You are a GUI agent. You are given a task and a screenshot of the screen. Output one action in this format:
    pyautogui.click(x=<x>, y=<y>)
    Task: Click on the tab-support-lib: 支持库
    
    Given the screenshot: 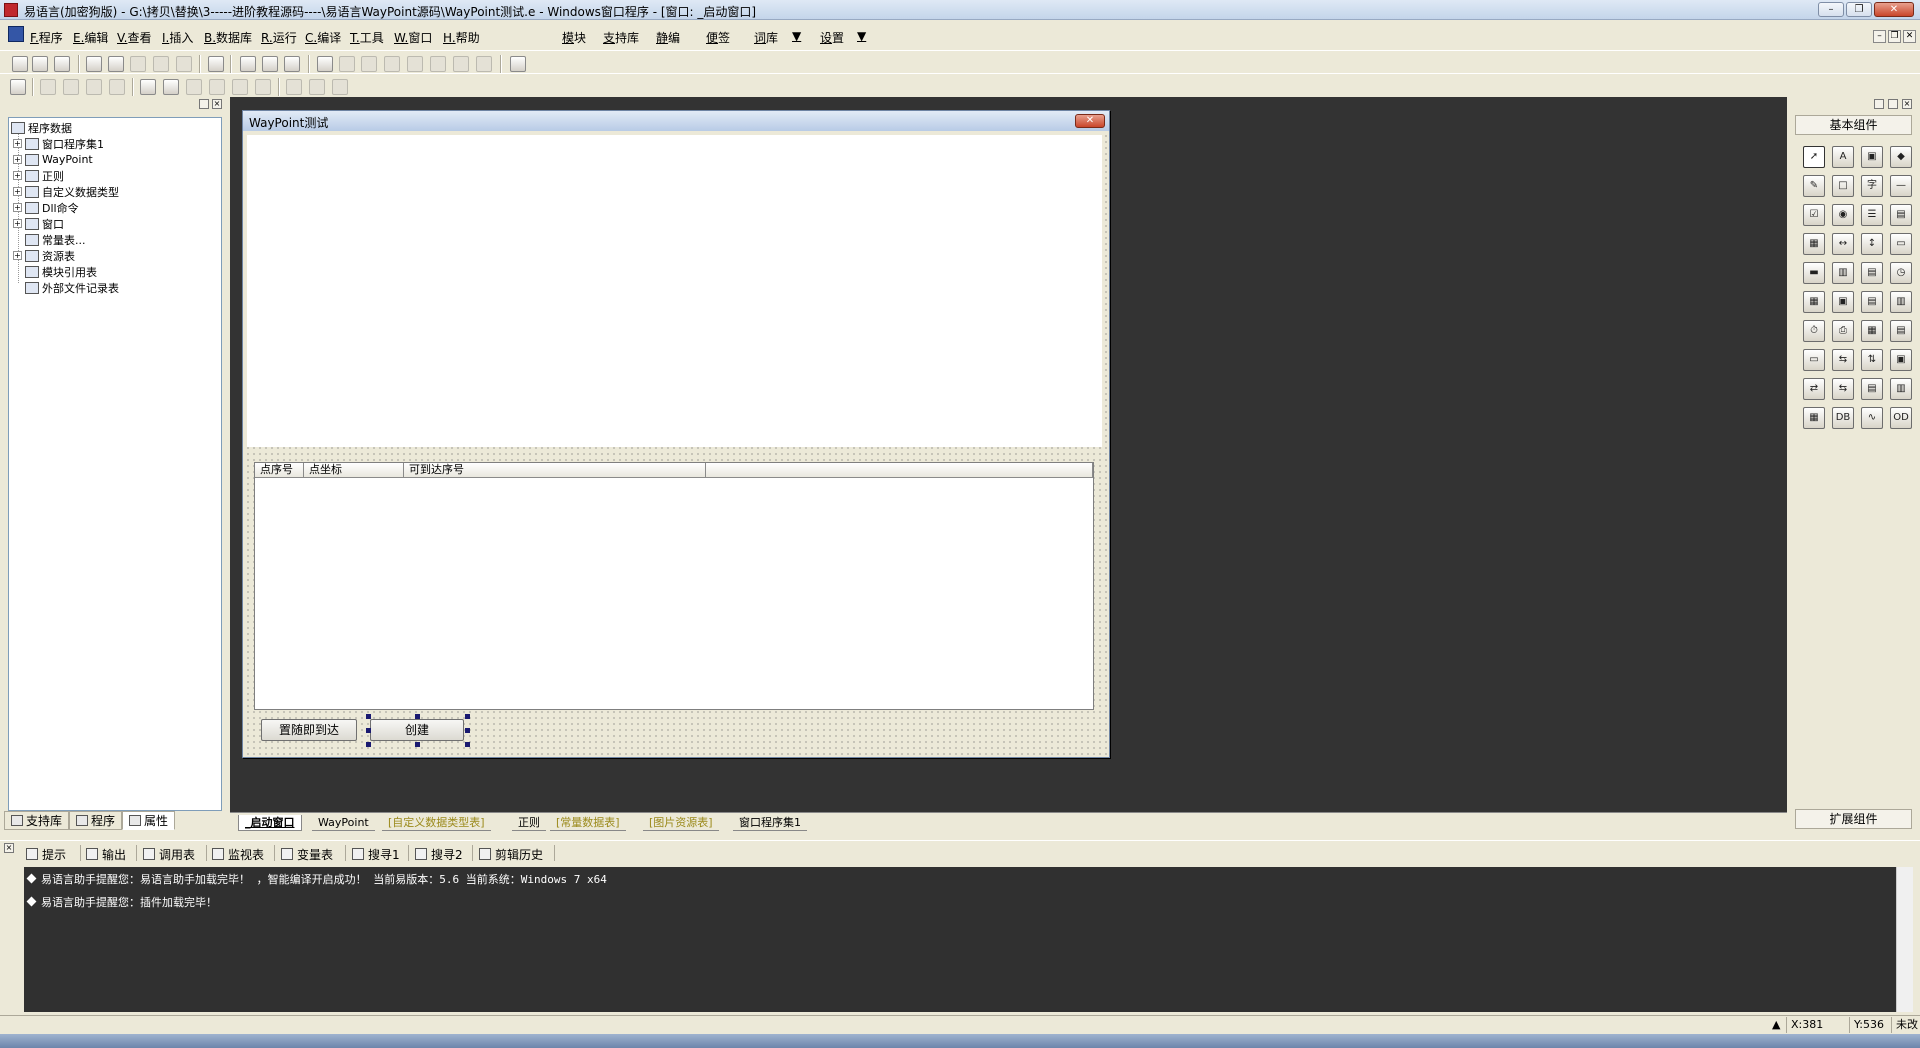 What is the action you would take?
    pyautogui.click(x=37, y=820)
    